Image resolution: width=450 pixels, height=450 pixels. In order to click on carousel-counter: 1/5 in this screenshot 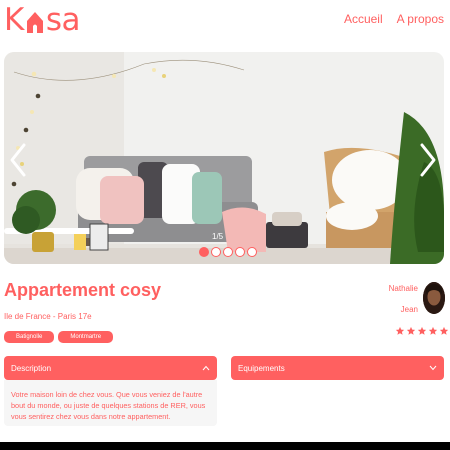, I will do `click(218, 236)`.